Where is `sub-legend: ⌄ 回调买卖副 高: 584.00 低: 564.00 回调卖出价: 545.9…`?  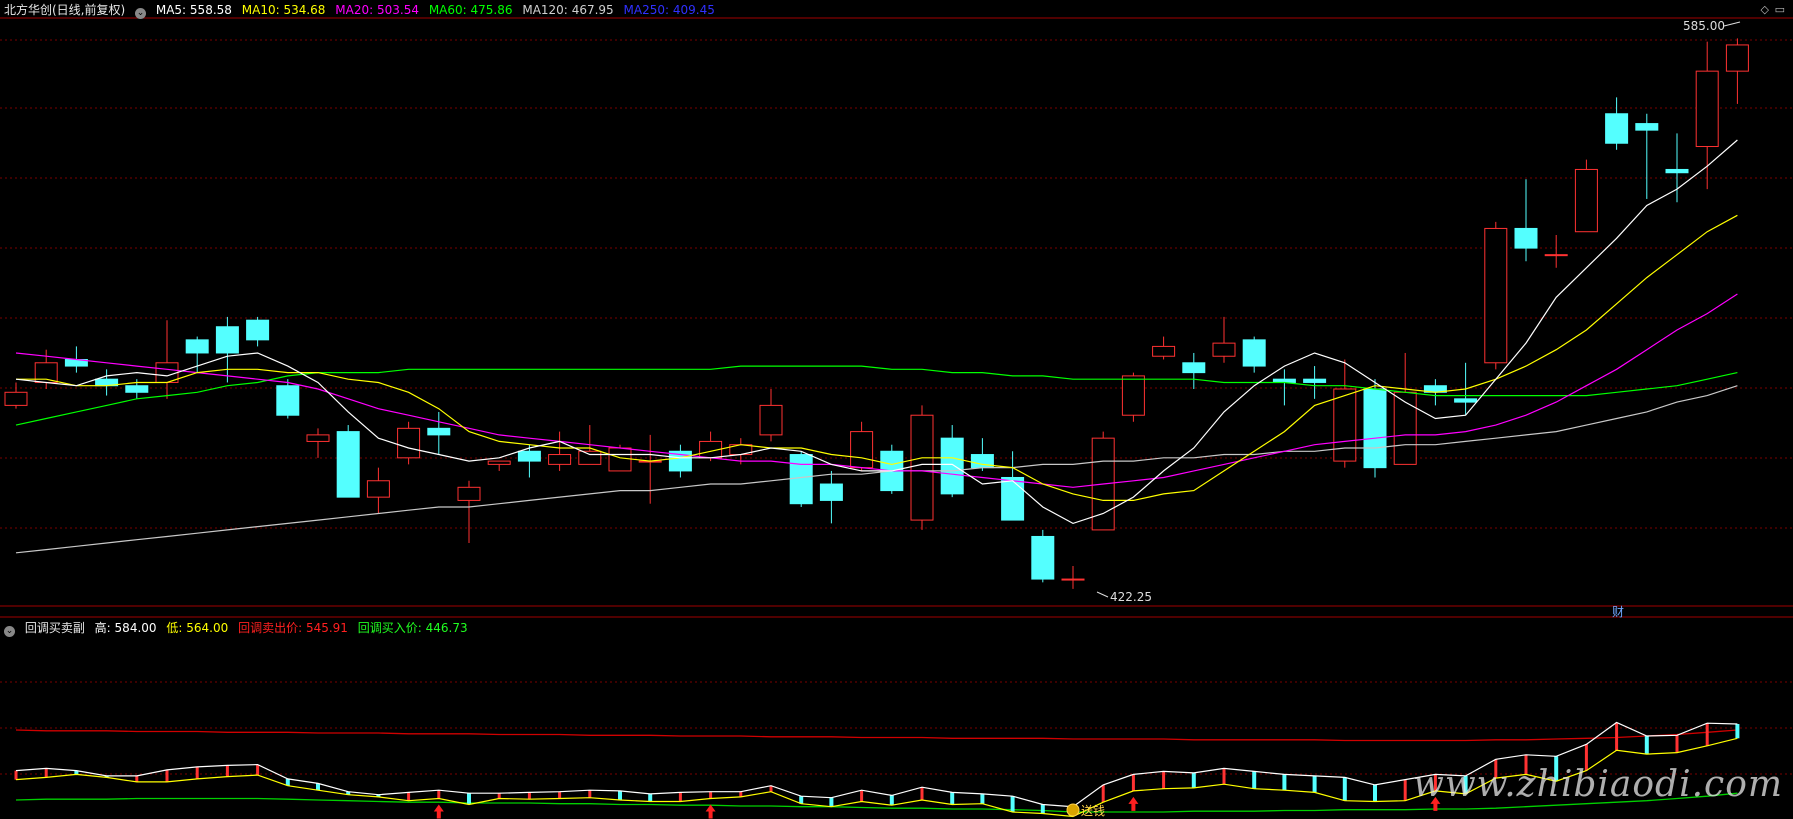
sub-legend: ⌄ 回调买卖副 高: 584.00 低: 564.00 回调卖出价: 545.9… is located at coordinates (239, 628).